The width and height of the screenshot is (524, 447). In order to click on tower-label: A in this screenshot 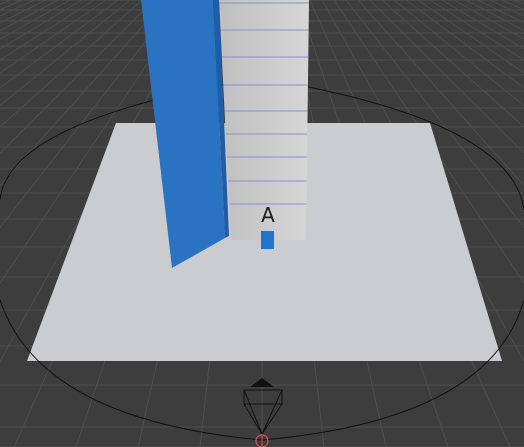, I will do `click(268, 215)`.